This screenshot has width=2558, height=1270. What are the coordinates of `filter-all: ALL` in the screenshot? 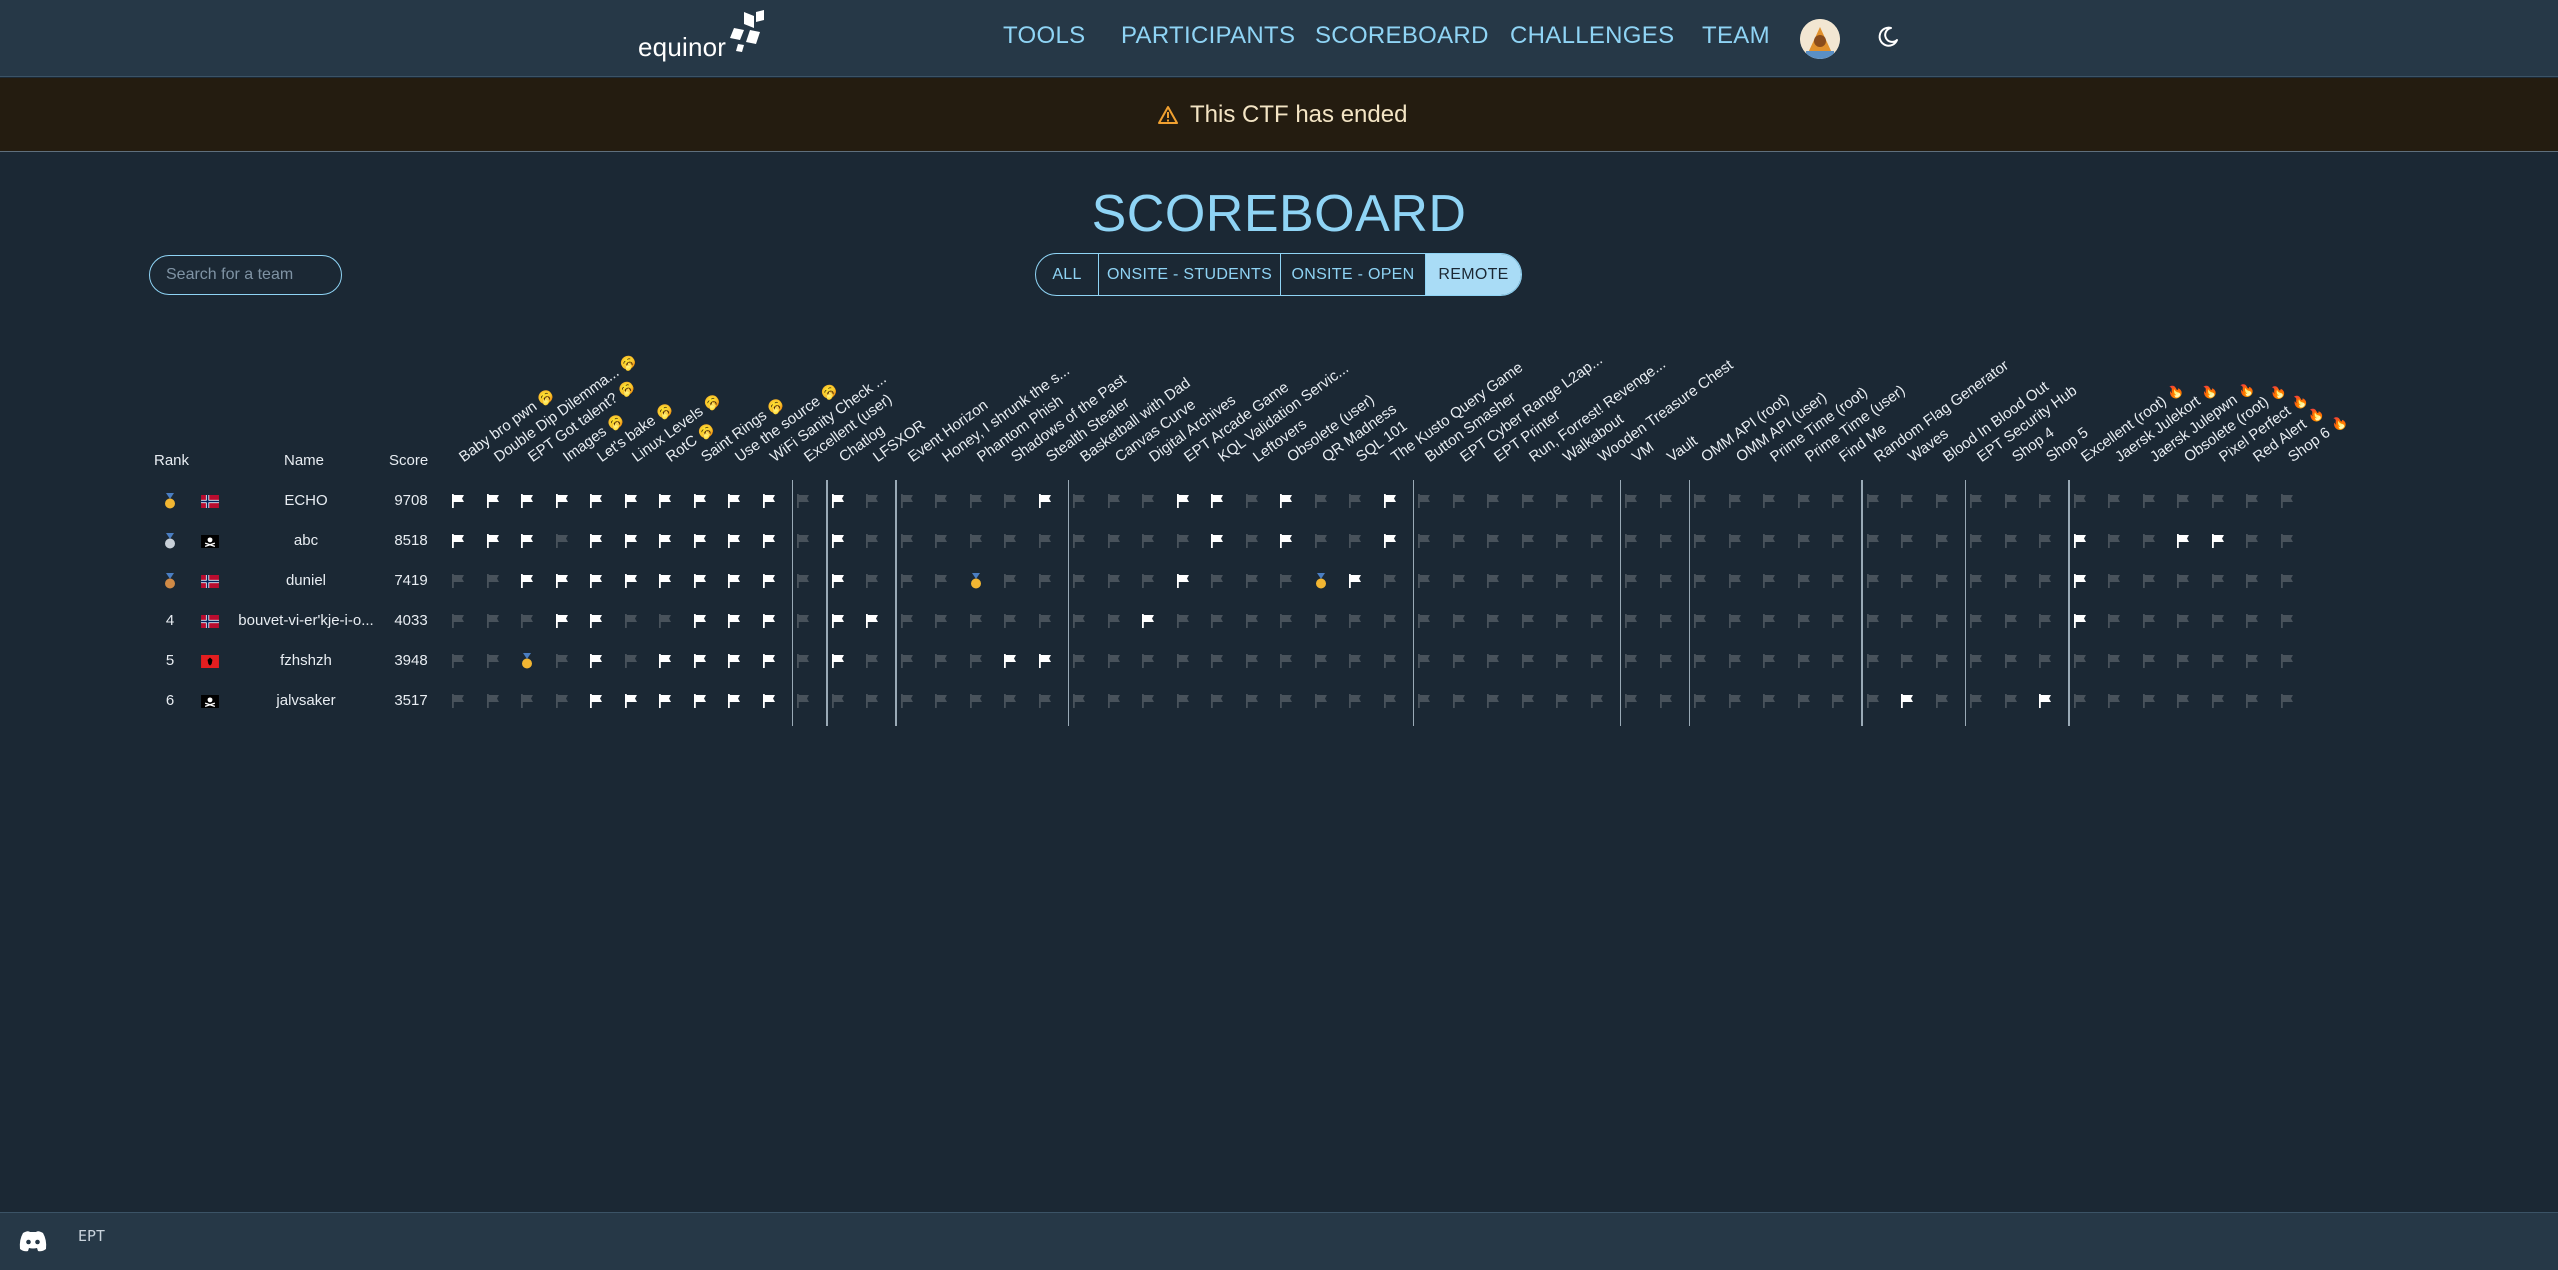 It's located at (1067, 274).